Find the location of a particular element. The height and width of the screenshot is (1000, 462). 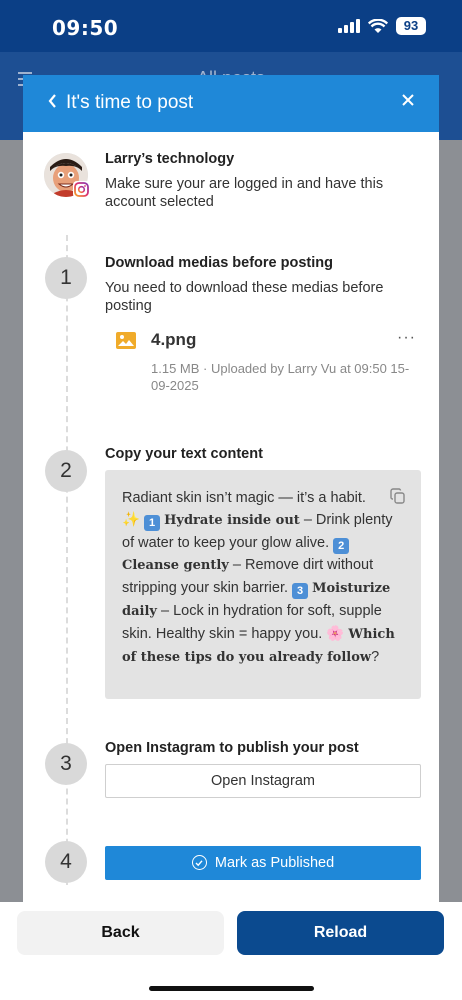

status-time: 09:50 is located at coordinates (85, 28).